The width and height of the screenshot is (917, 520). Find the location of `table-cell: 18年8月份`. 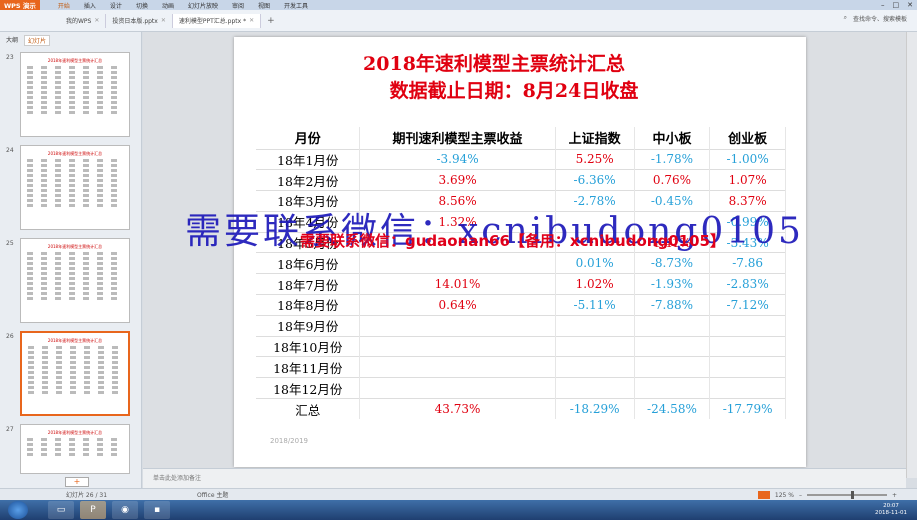

table-cell: 18年8月份 is located at coordinates (308, 305).